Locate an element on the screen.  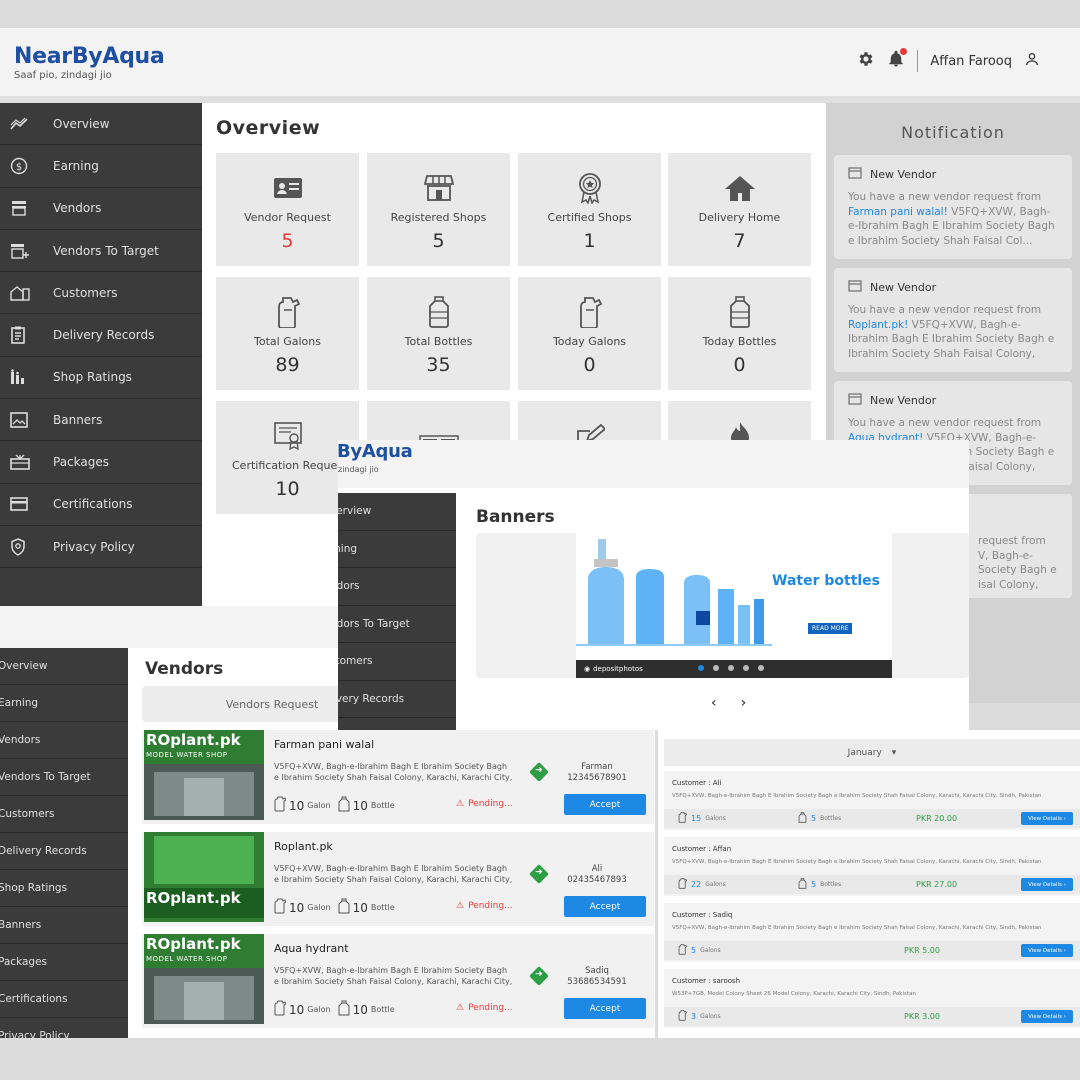
notification-prefix: You have a new vendor request from is located at coordinates (945, 197).